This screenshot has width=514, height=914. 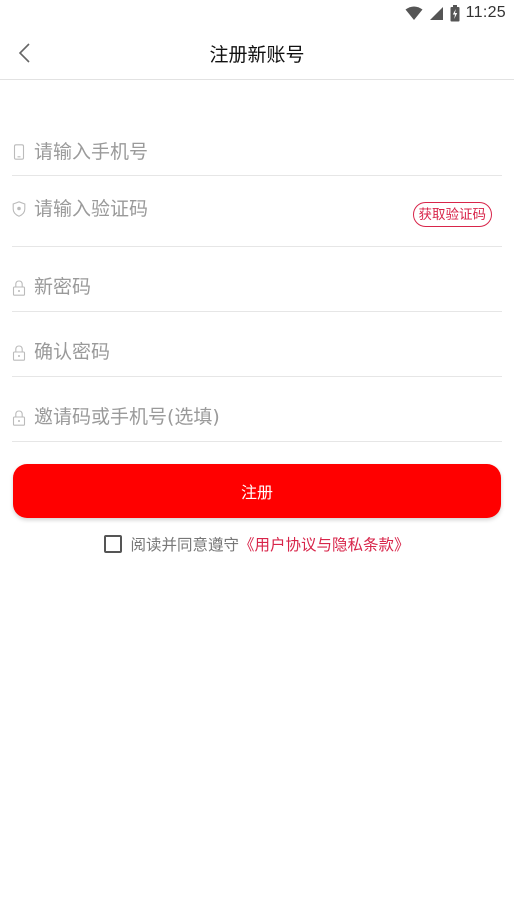 I want to click on register-button: 注册, so click(x=257, y=491).